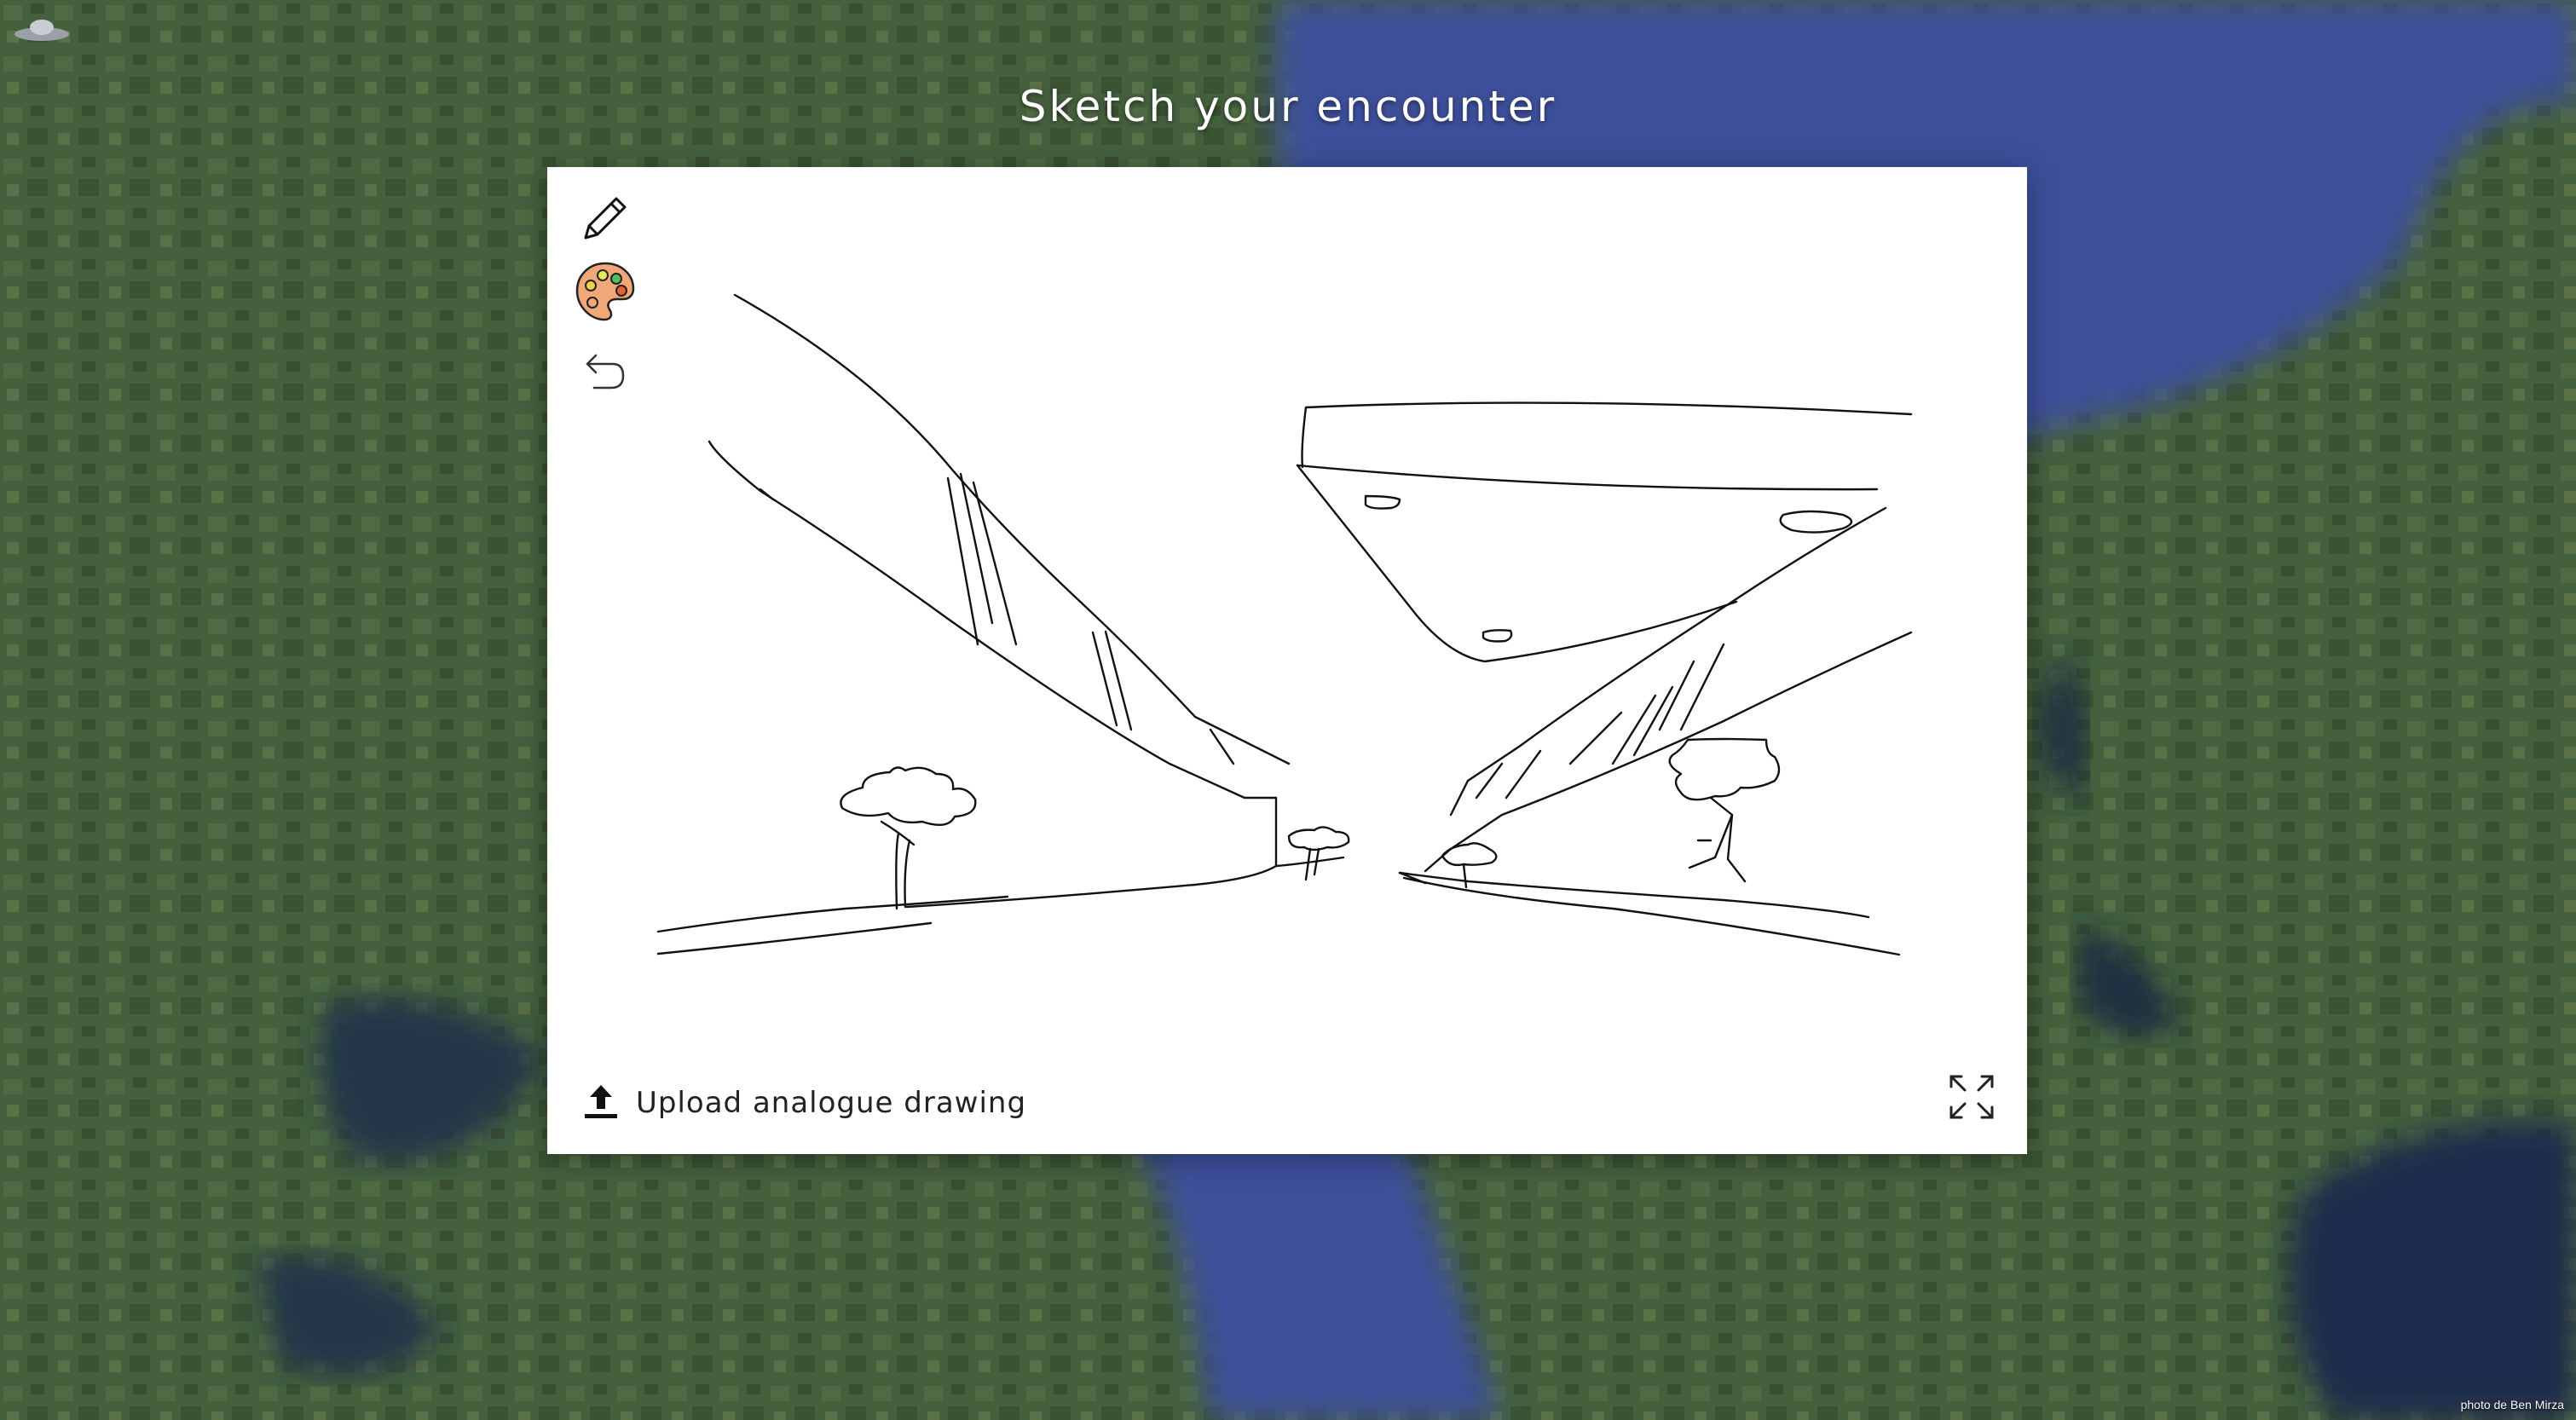  I want to click on fullscreen-button, so click(1971, 1098).